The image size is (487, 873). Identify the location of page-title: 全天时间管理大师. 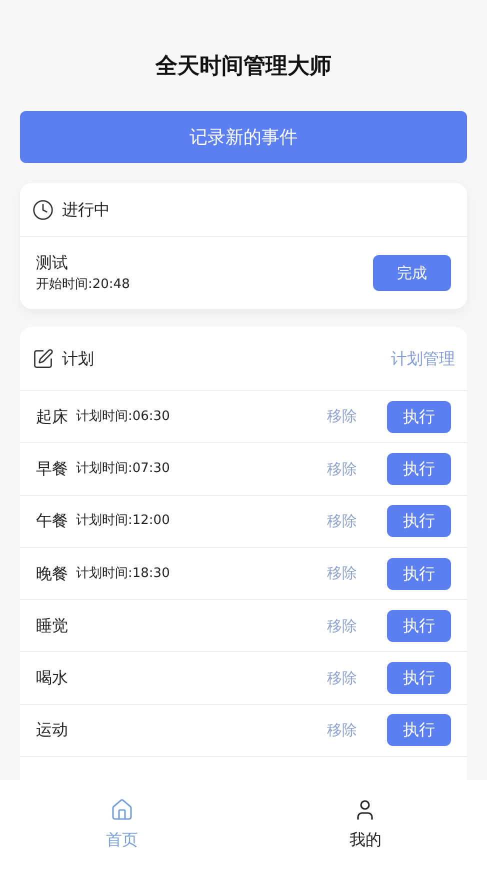
(244, 67).